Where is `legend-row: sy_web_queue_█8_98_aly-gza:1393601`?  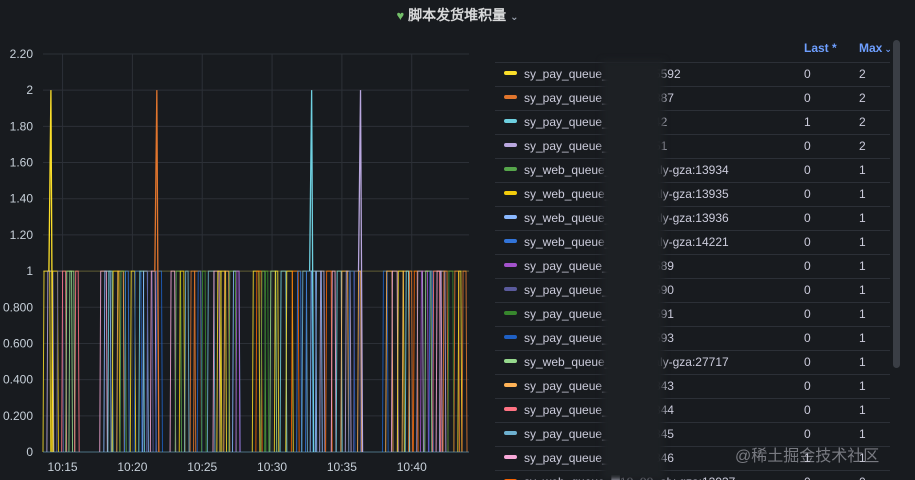 legend-row: sy_web_queue_█8_98_aly-gza:1393601 is located at coordinates (692, 218).